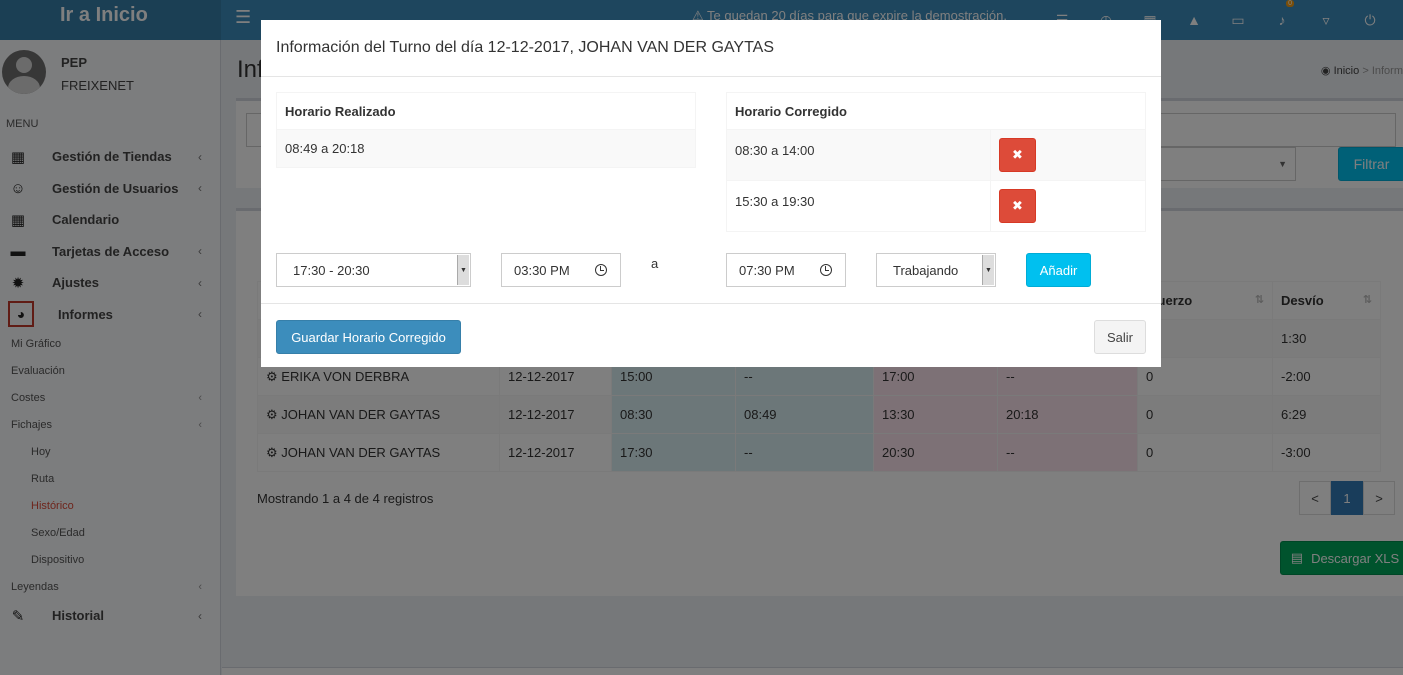 This screenshot has height=675, width=1403. Describe the element at coordinates (936, 111) in the screenshot. I see `corrected-schedule-header: Horario Corregido` at that location.